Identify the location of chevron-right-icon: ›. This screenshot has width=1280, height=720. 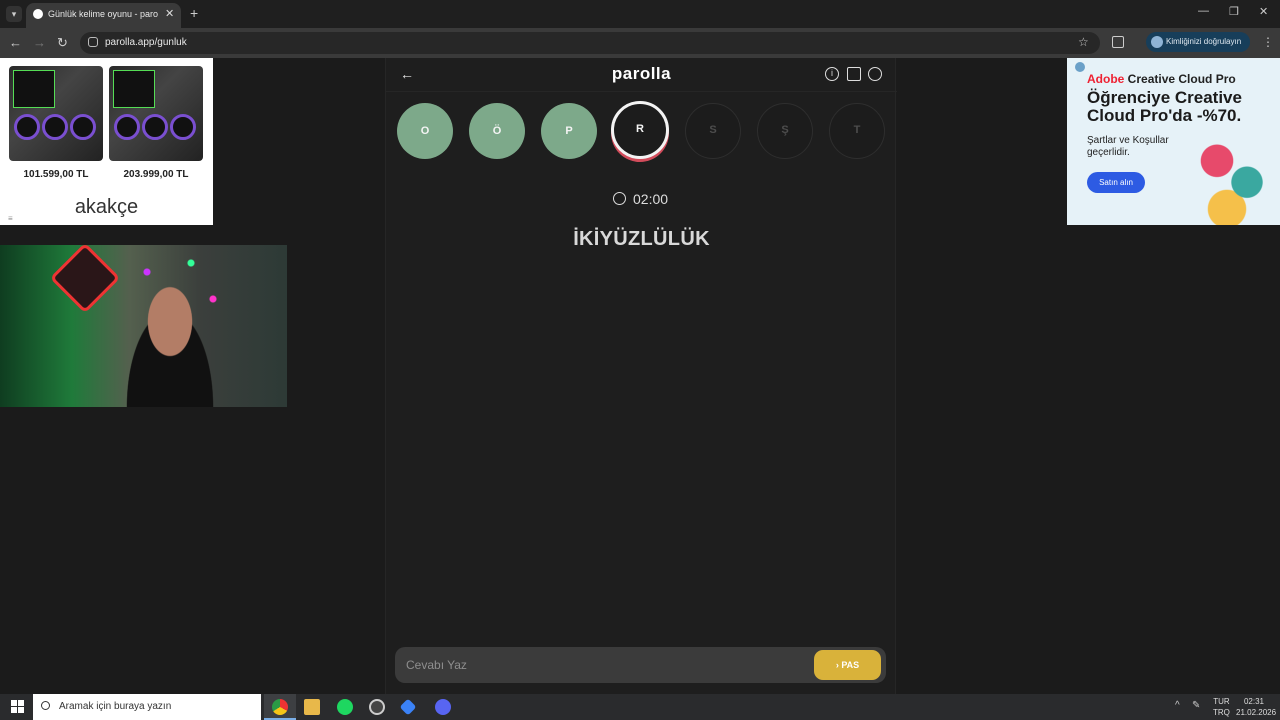
(837, 665).